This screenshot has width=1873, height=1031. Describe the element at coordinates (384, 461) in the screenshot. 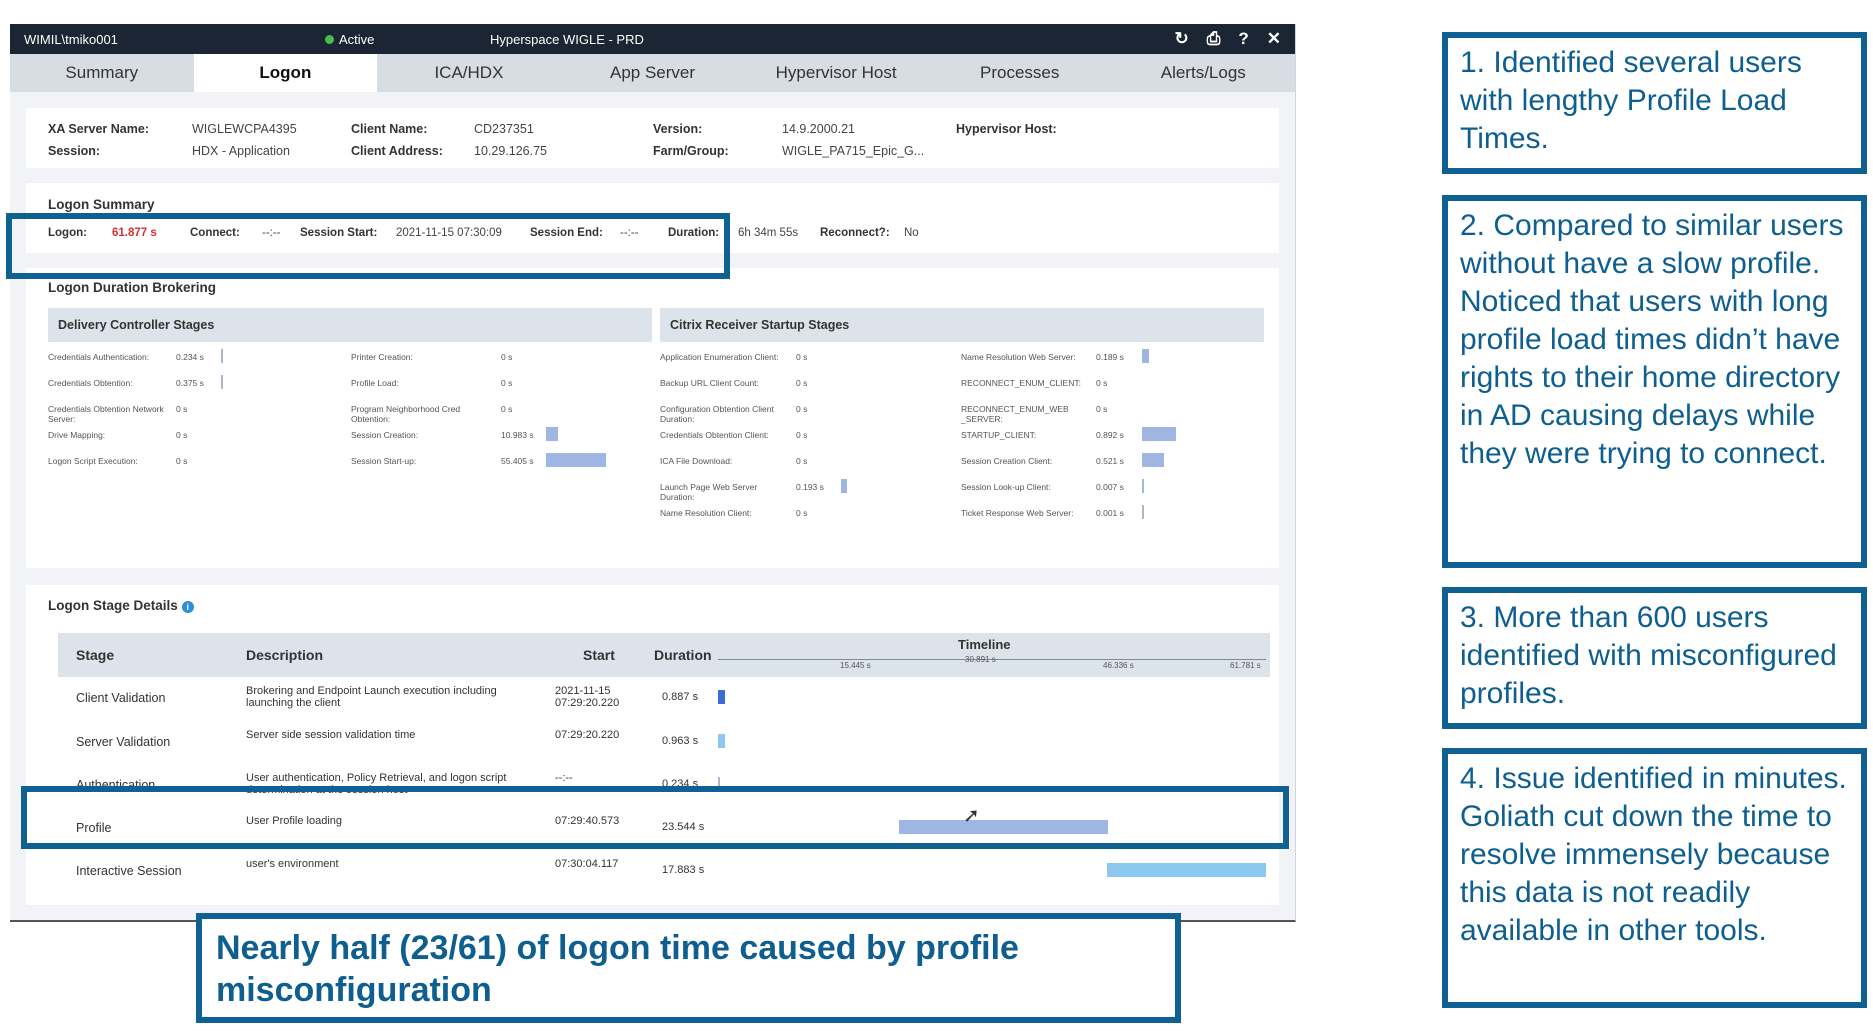

I see `stage-name: Session Start-up:` at that location.